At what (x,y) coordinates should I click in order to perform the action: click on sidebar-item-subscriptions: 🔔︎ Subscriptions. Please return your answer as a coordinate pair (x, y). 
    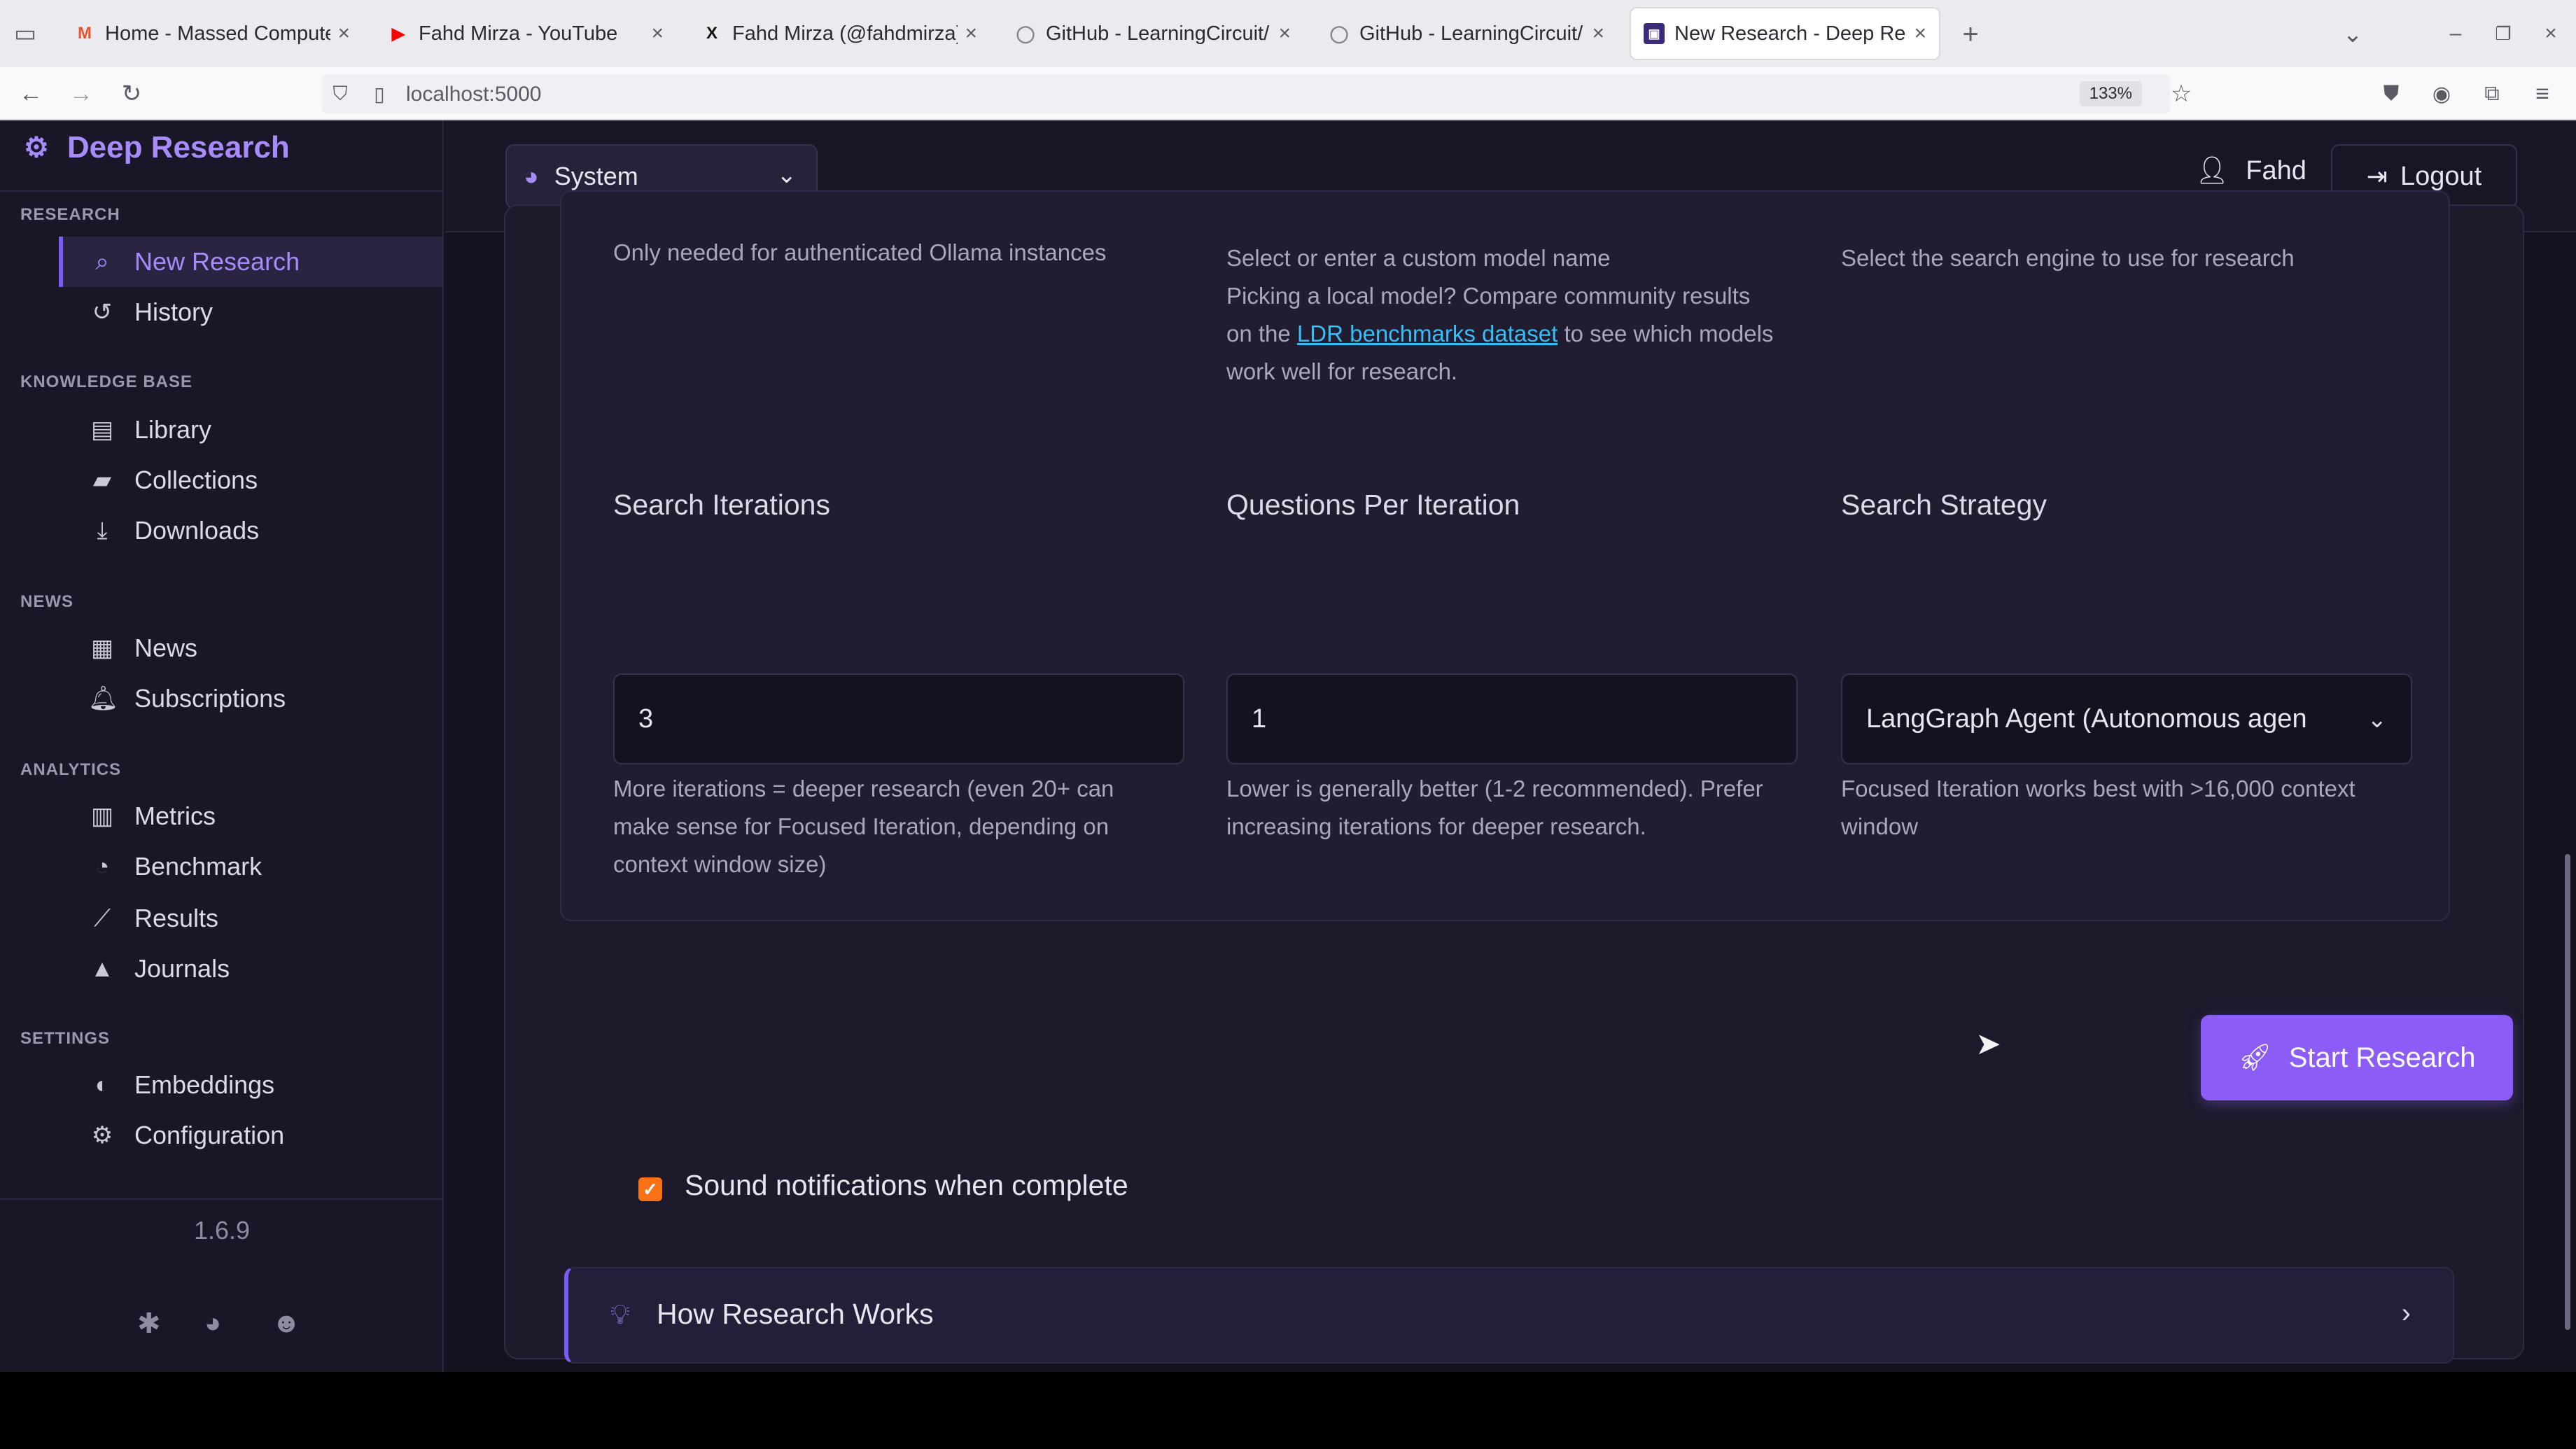
    Looking at the image, I should click on (250, 698).